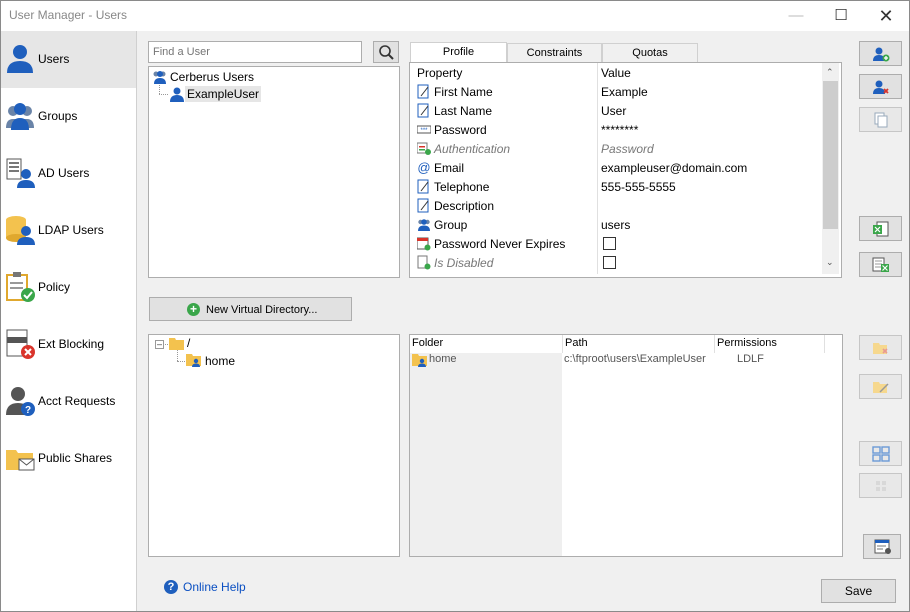 This screenshot has height=612, width=910. I want to click on maximize-button: ☐, so click(841, 16).